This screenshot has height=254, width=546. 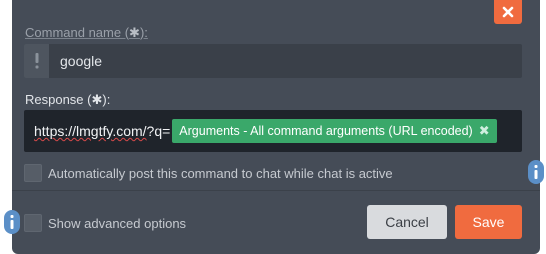 I want to click on remove-tag-icon: ✖, so click(x=484, y=131).